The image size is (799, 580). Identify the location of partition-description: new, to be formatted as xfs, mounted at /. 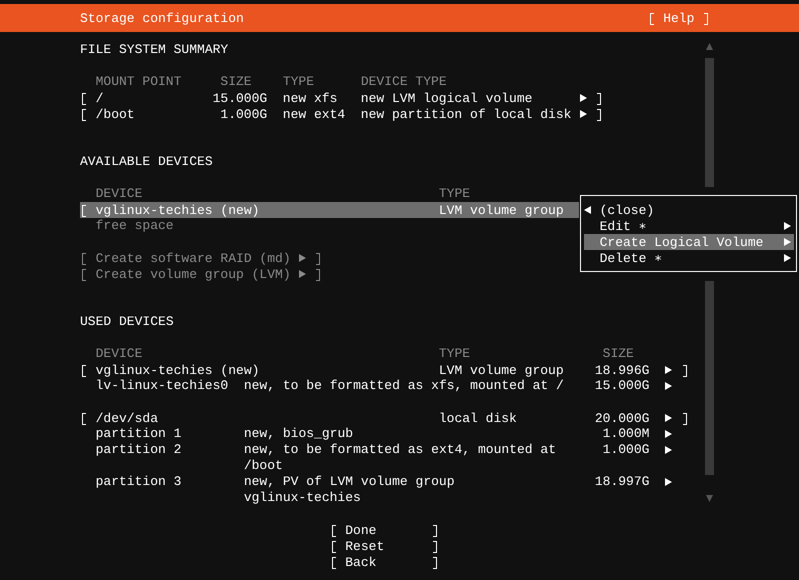
(404, 386).